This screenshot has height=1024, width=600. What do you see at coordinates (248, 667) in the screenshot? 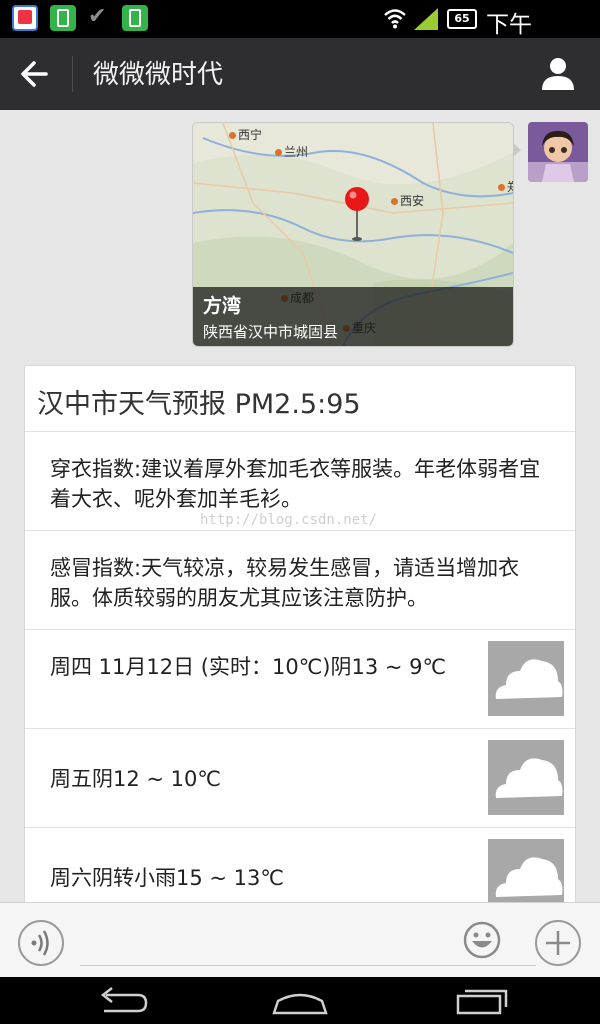
I see `weather-row-text: 周四 11月12日 (实时：10℃)阴13 ~ 9℃` at bounding box center [248, 667].